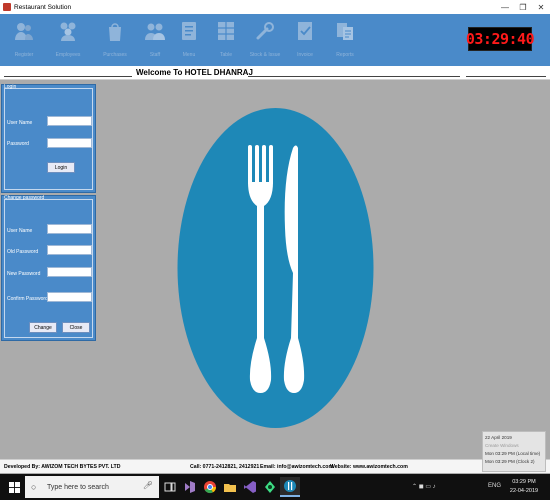  Describe the element at coordinates (43, 7) in the screenshot. I see `window-title: Restaurant Solution` at that location.